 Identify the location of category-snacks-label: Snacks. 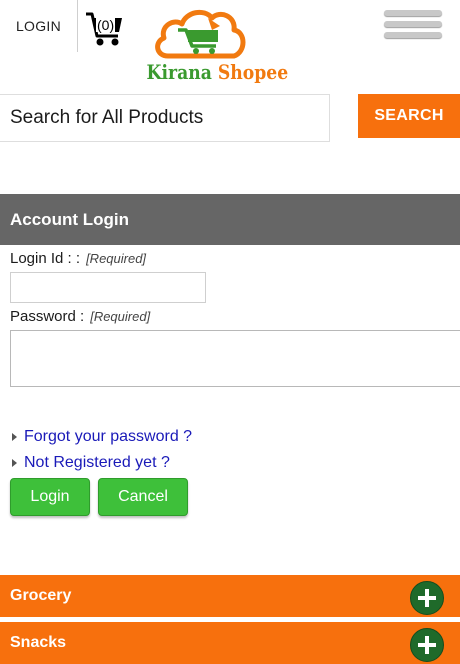
(38, 642).